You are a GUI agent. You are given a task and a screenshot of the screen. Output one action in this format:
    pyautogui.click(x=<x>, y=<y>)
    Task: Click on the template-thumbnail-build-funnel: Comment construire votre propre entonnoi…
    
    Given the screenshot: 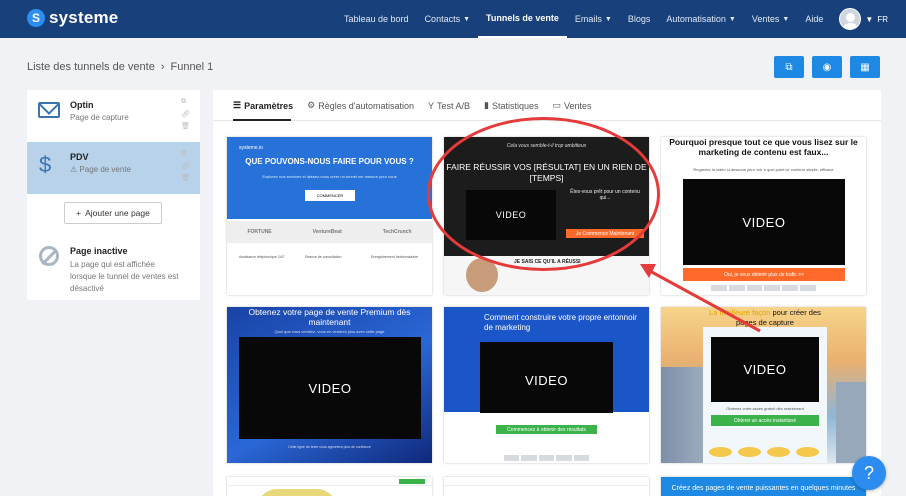 What is the action you would take?
    pyautogui.click(x=546, y=385)
    